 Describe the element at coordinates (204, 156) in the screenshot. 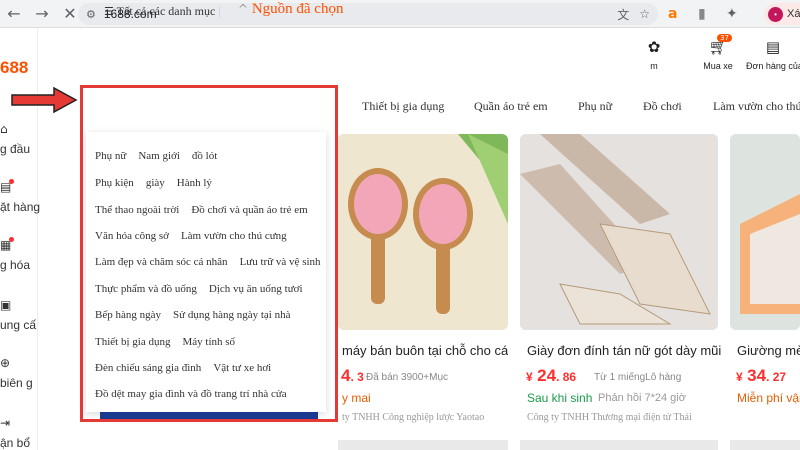

I see `category-link: đồ lót` at that location.